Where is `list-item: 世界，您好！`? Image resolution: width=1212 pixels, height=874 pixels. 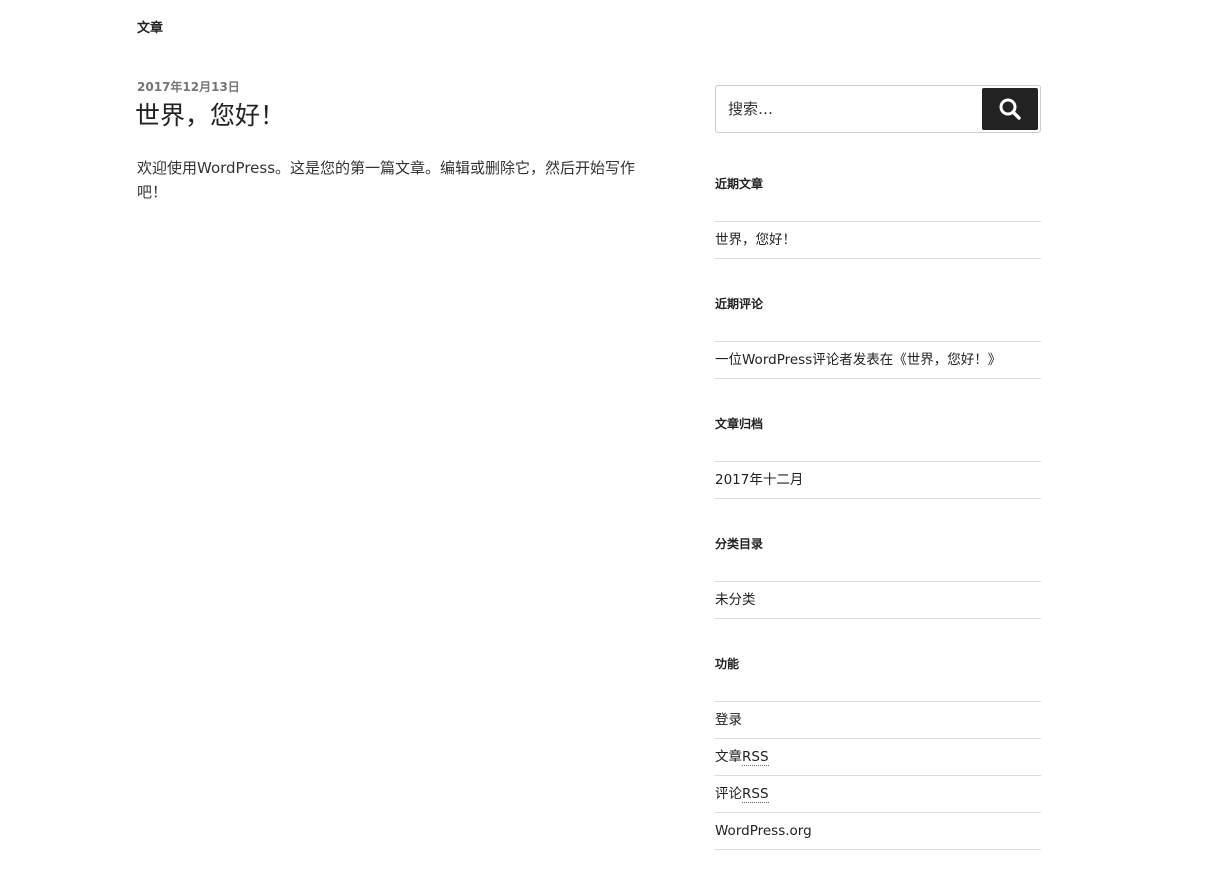 list-item: 世界，您好！ is located at coordinates (878, 240).